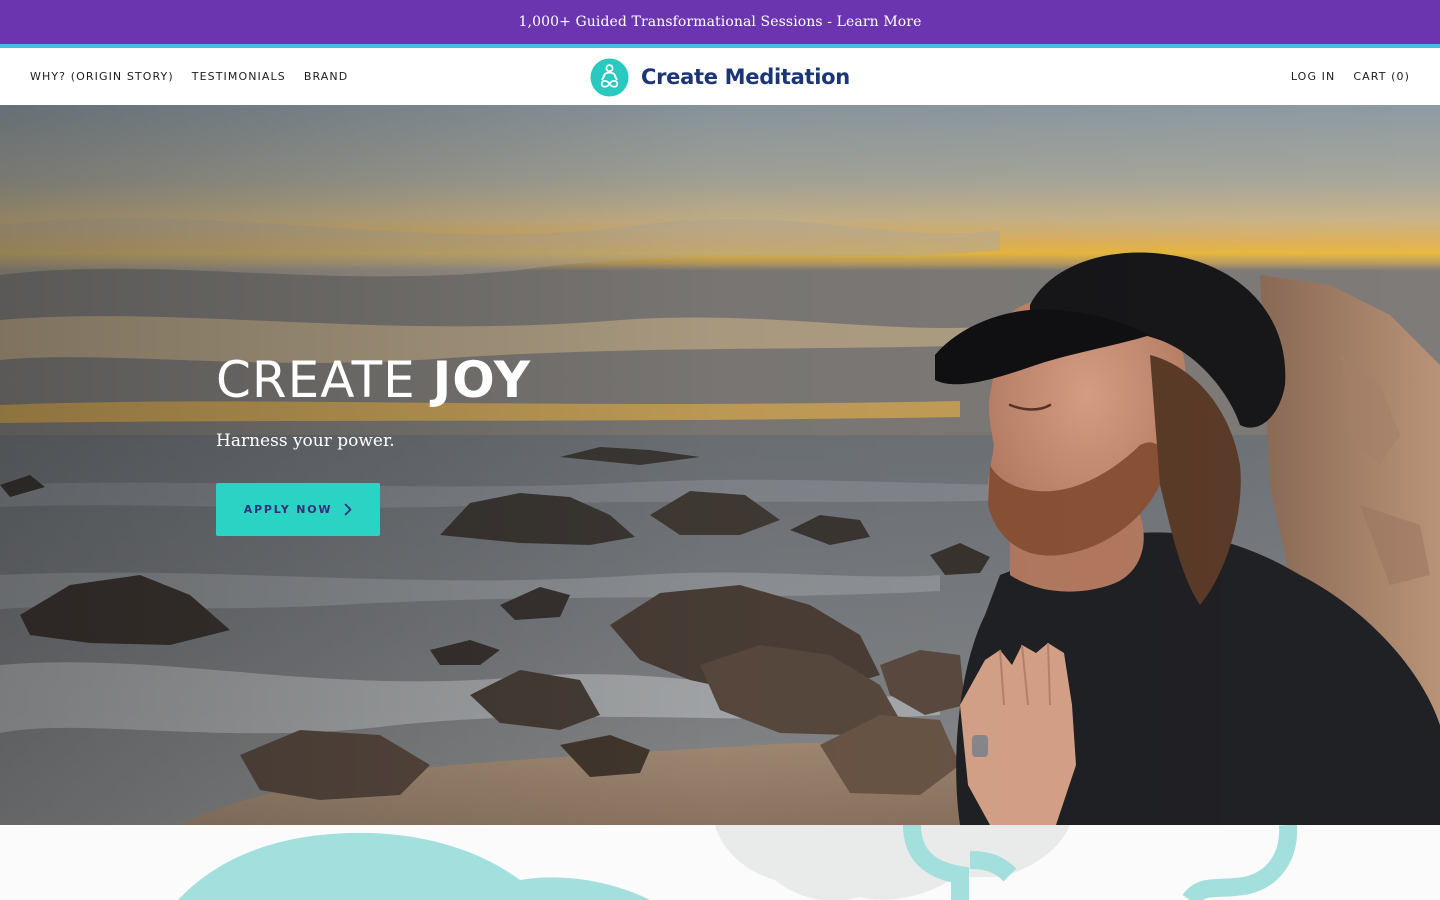  I want to click on cart-link: CART (0), so click(1381, 76).